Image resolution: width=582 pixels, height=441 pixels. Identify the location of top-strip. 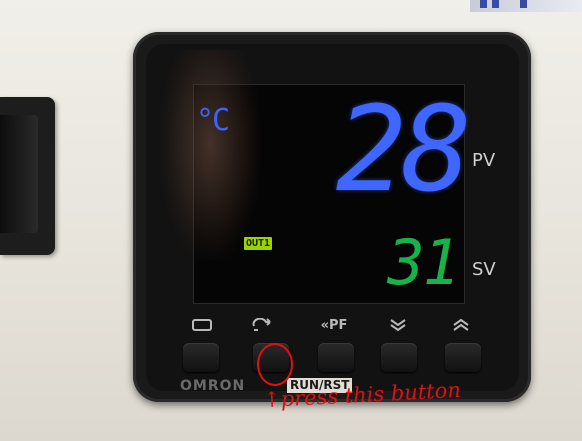
(526, 6).